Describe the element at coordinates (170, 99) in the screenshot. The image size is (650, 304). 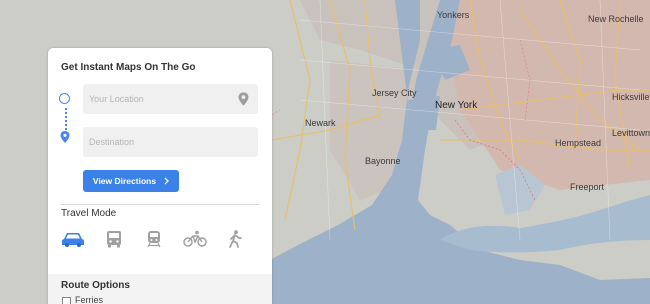
I see `origin-input` at that location.